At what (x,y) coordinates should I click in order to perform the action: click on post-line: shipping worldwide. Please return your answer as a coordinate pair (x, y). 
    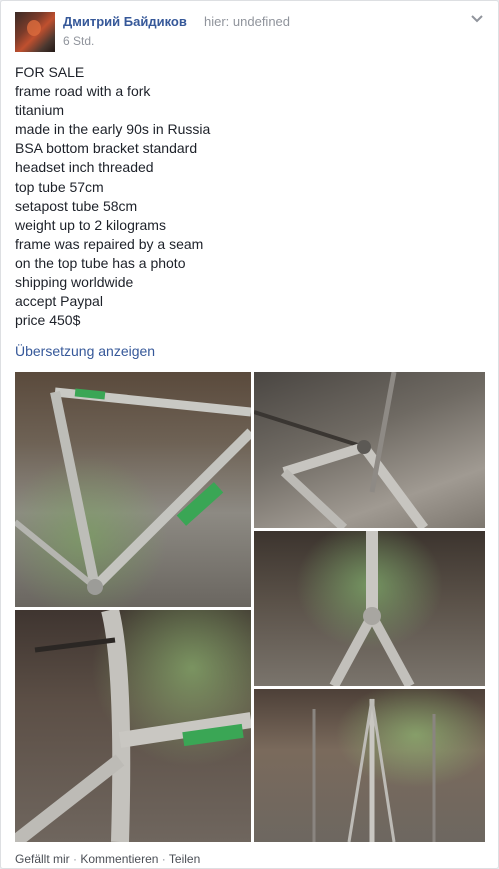
    Looking at the image, I should click on (74, 282).